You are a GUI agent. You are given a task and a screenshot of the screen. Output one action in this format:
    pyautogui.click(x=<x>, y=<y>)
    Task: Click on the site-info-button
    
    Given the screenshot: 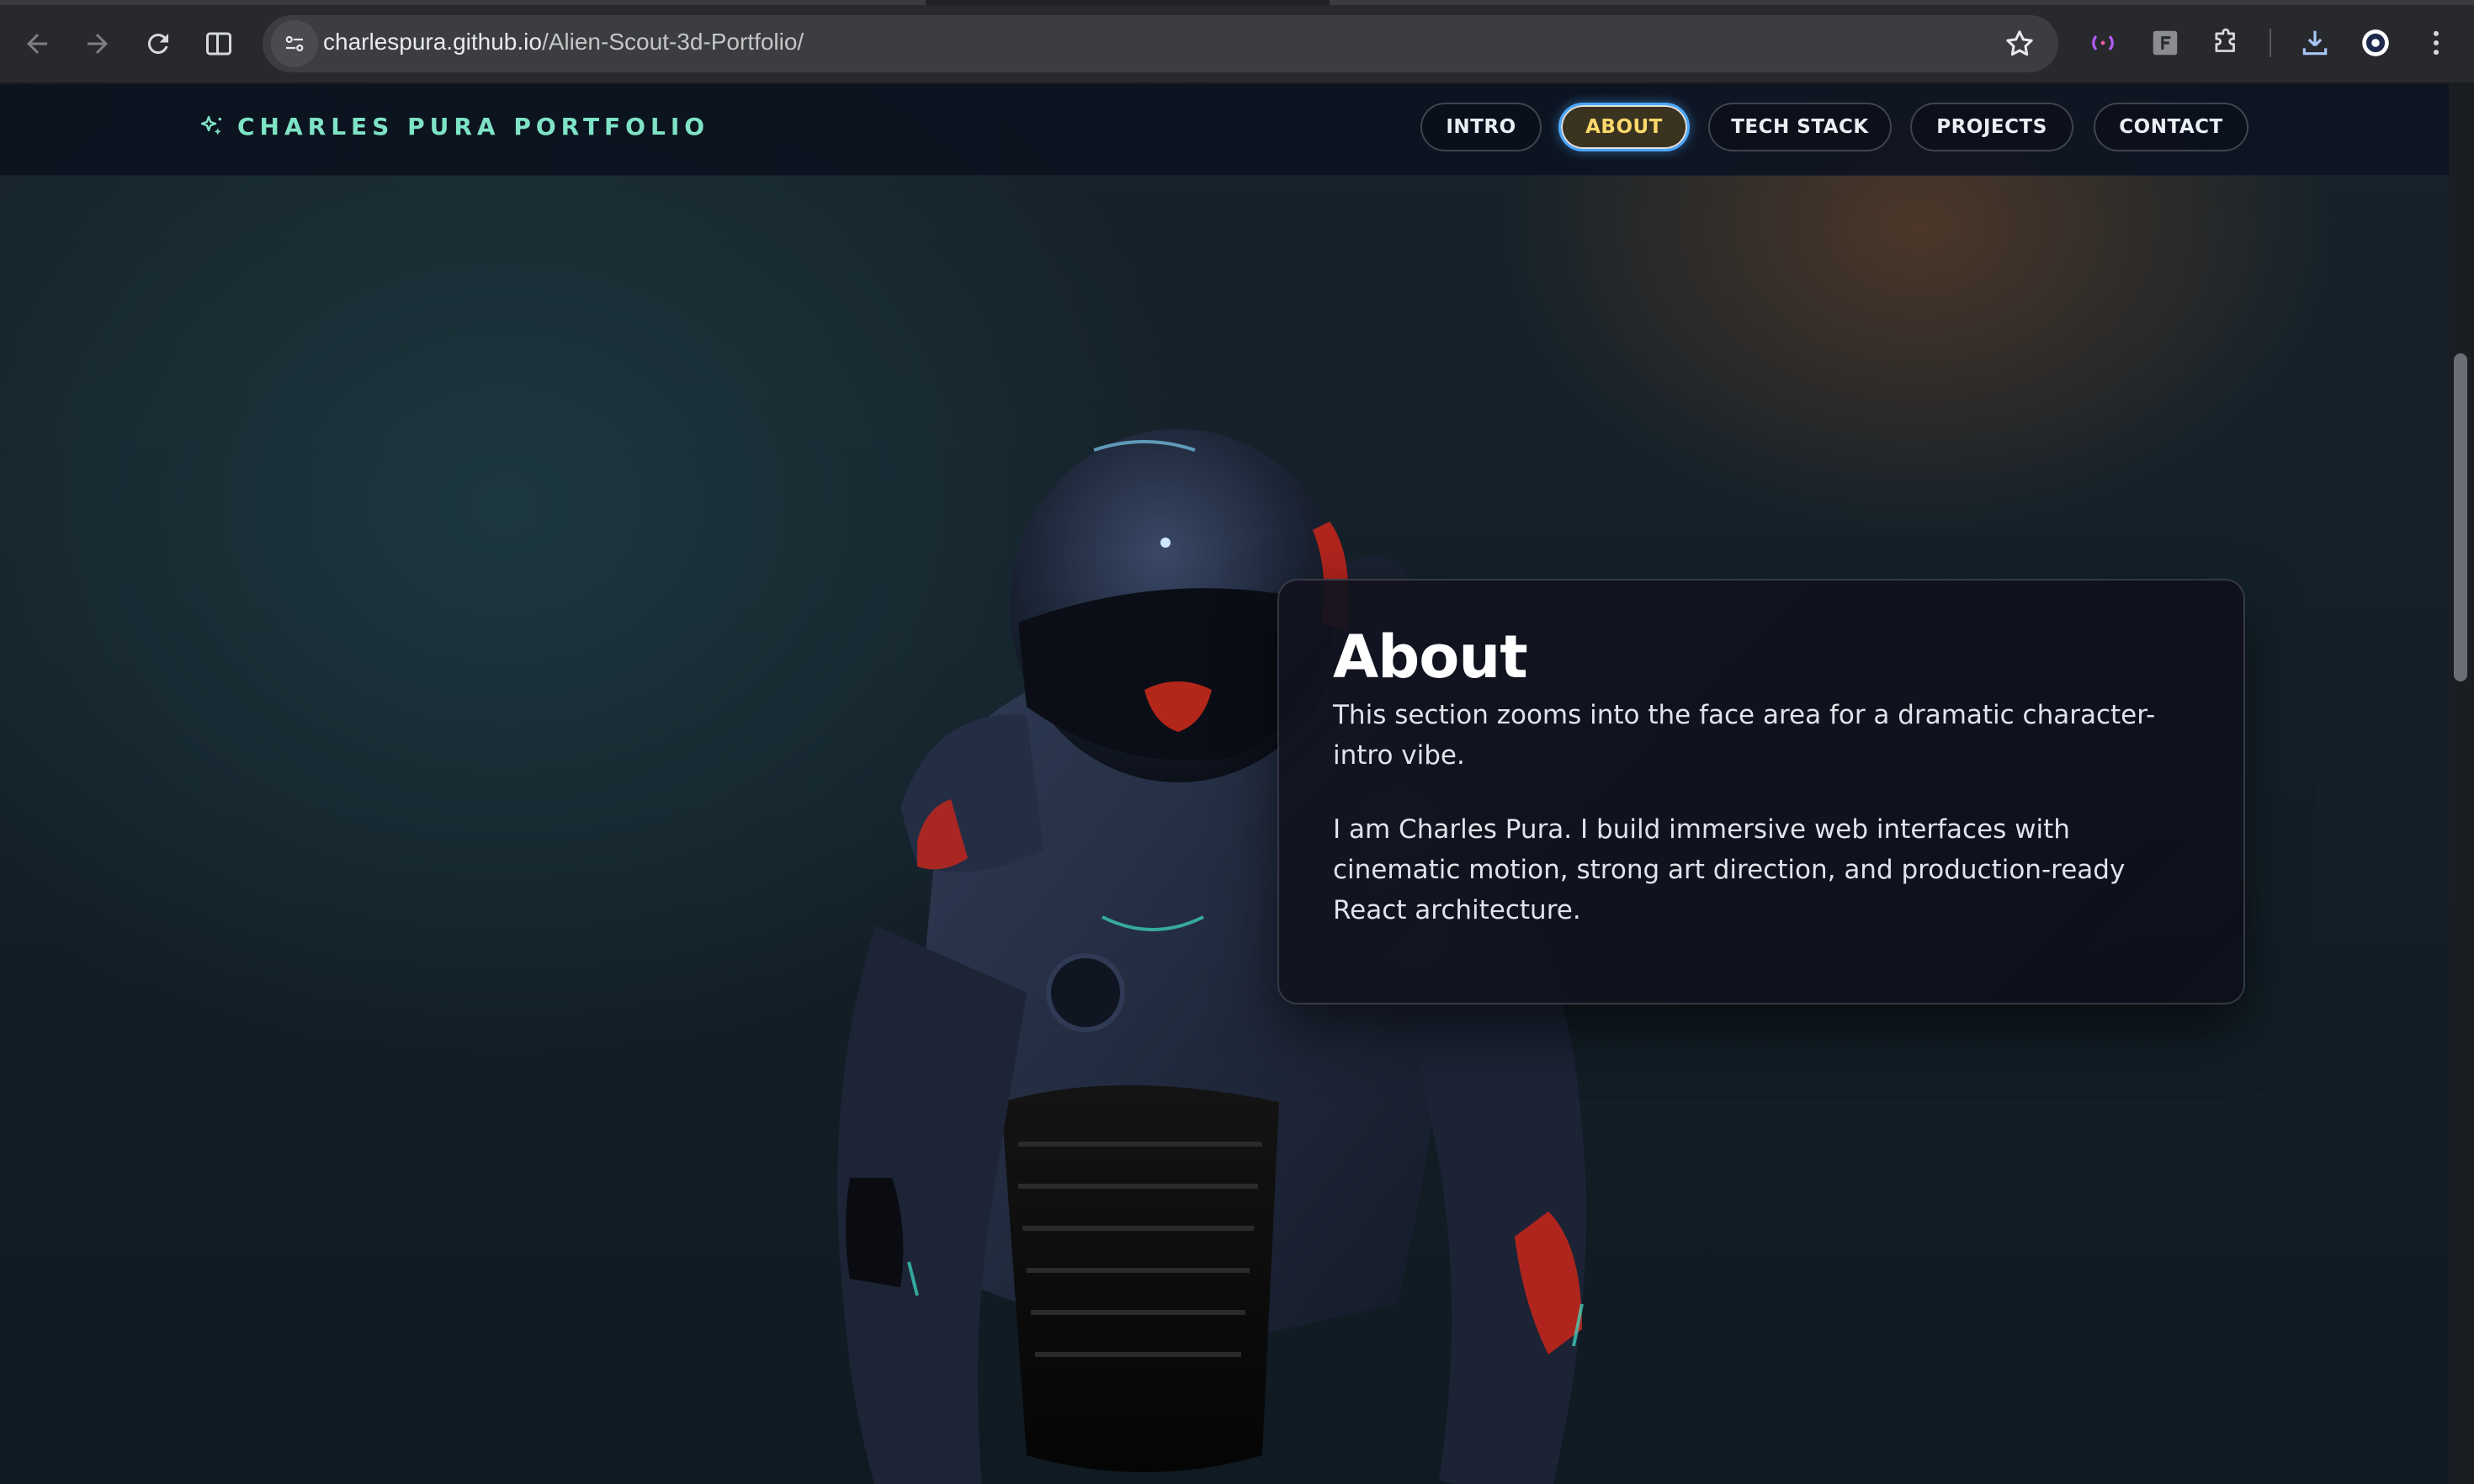 What is the action you would take?
    pyautogui.click(x=294, y=43)
    